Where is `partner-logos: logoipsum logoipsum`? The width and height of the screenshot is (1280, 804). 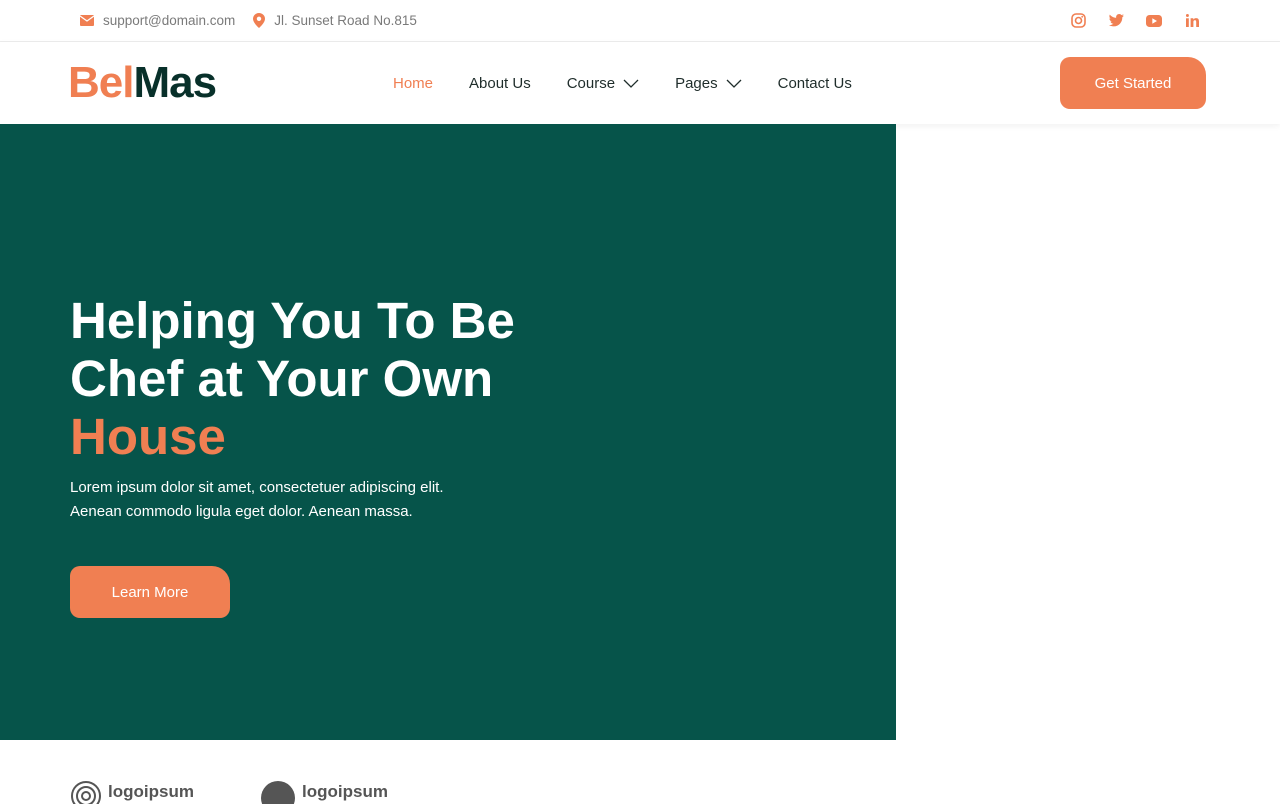
partner-logos: logoipsum logoipsum is located at coordinates (640, 772).